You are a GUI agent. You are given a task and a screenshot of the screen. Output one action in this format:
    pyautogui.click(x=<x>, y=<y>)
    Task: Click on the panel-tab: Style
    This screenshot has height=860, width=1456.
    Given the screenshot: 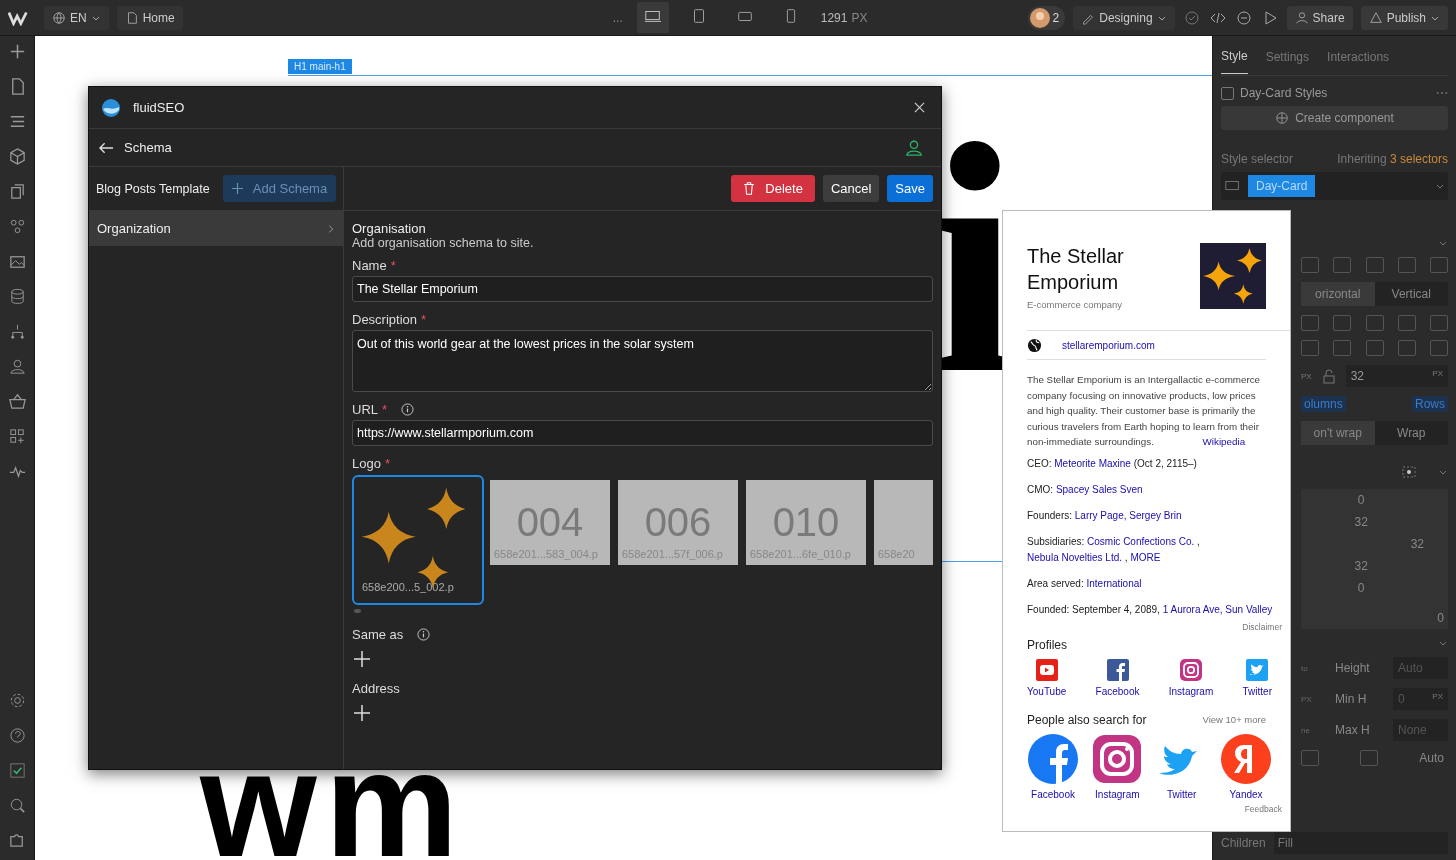 What is the action you would take?
    pyautogui.click(x=1234, y=55)
    